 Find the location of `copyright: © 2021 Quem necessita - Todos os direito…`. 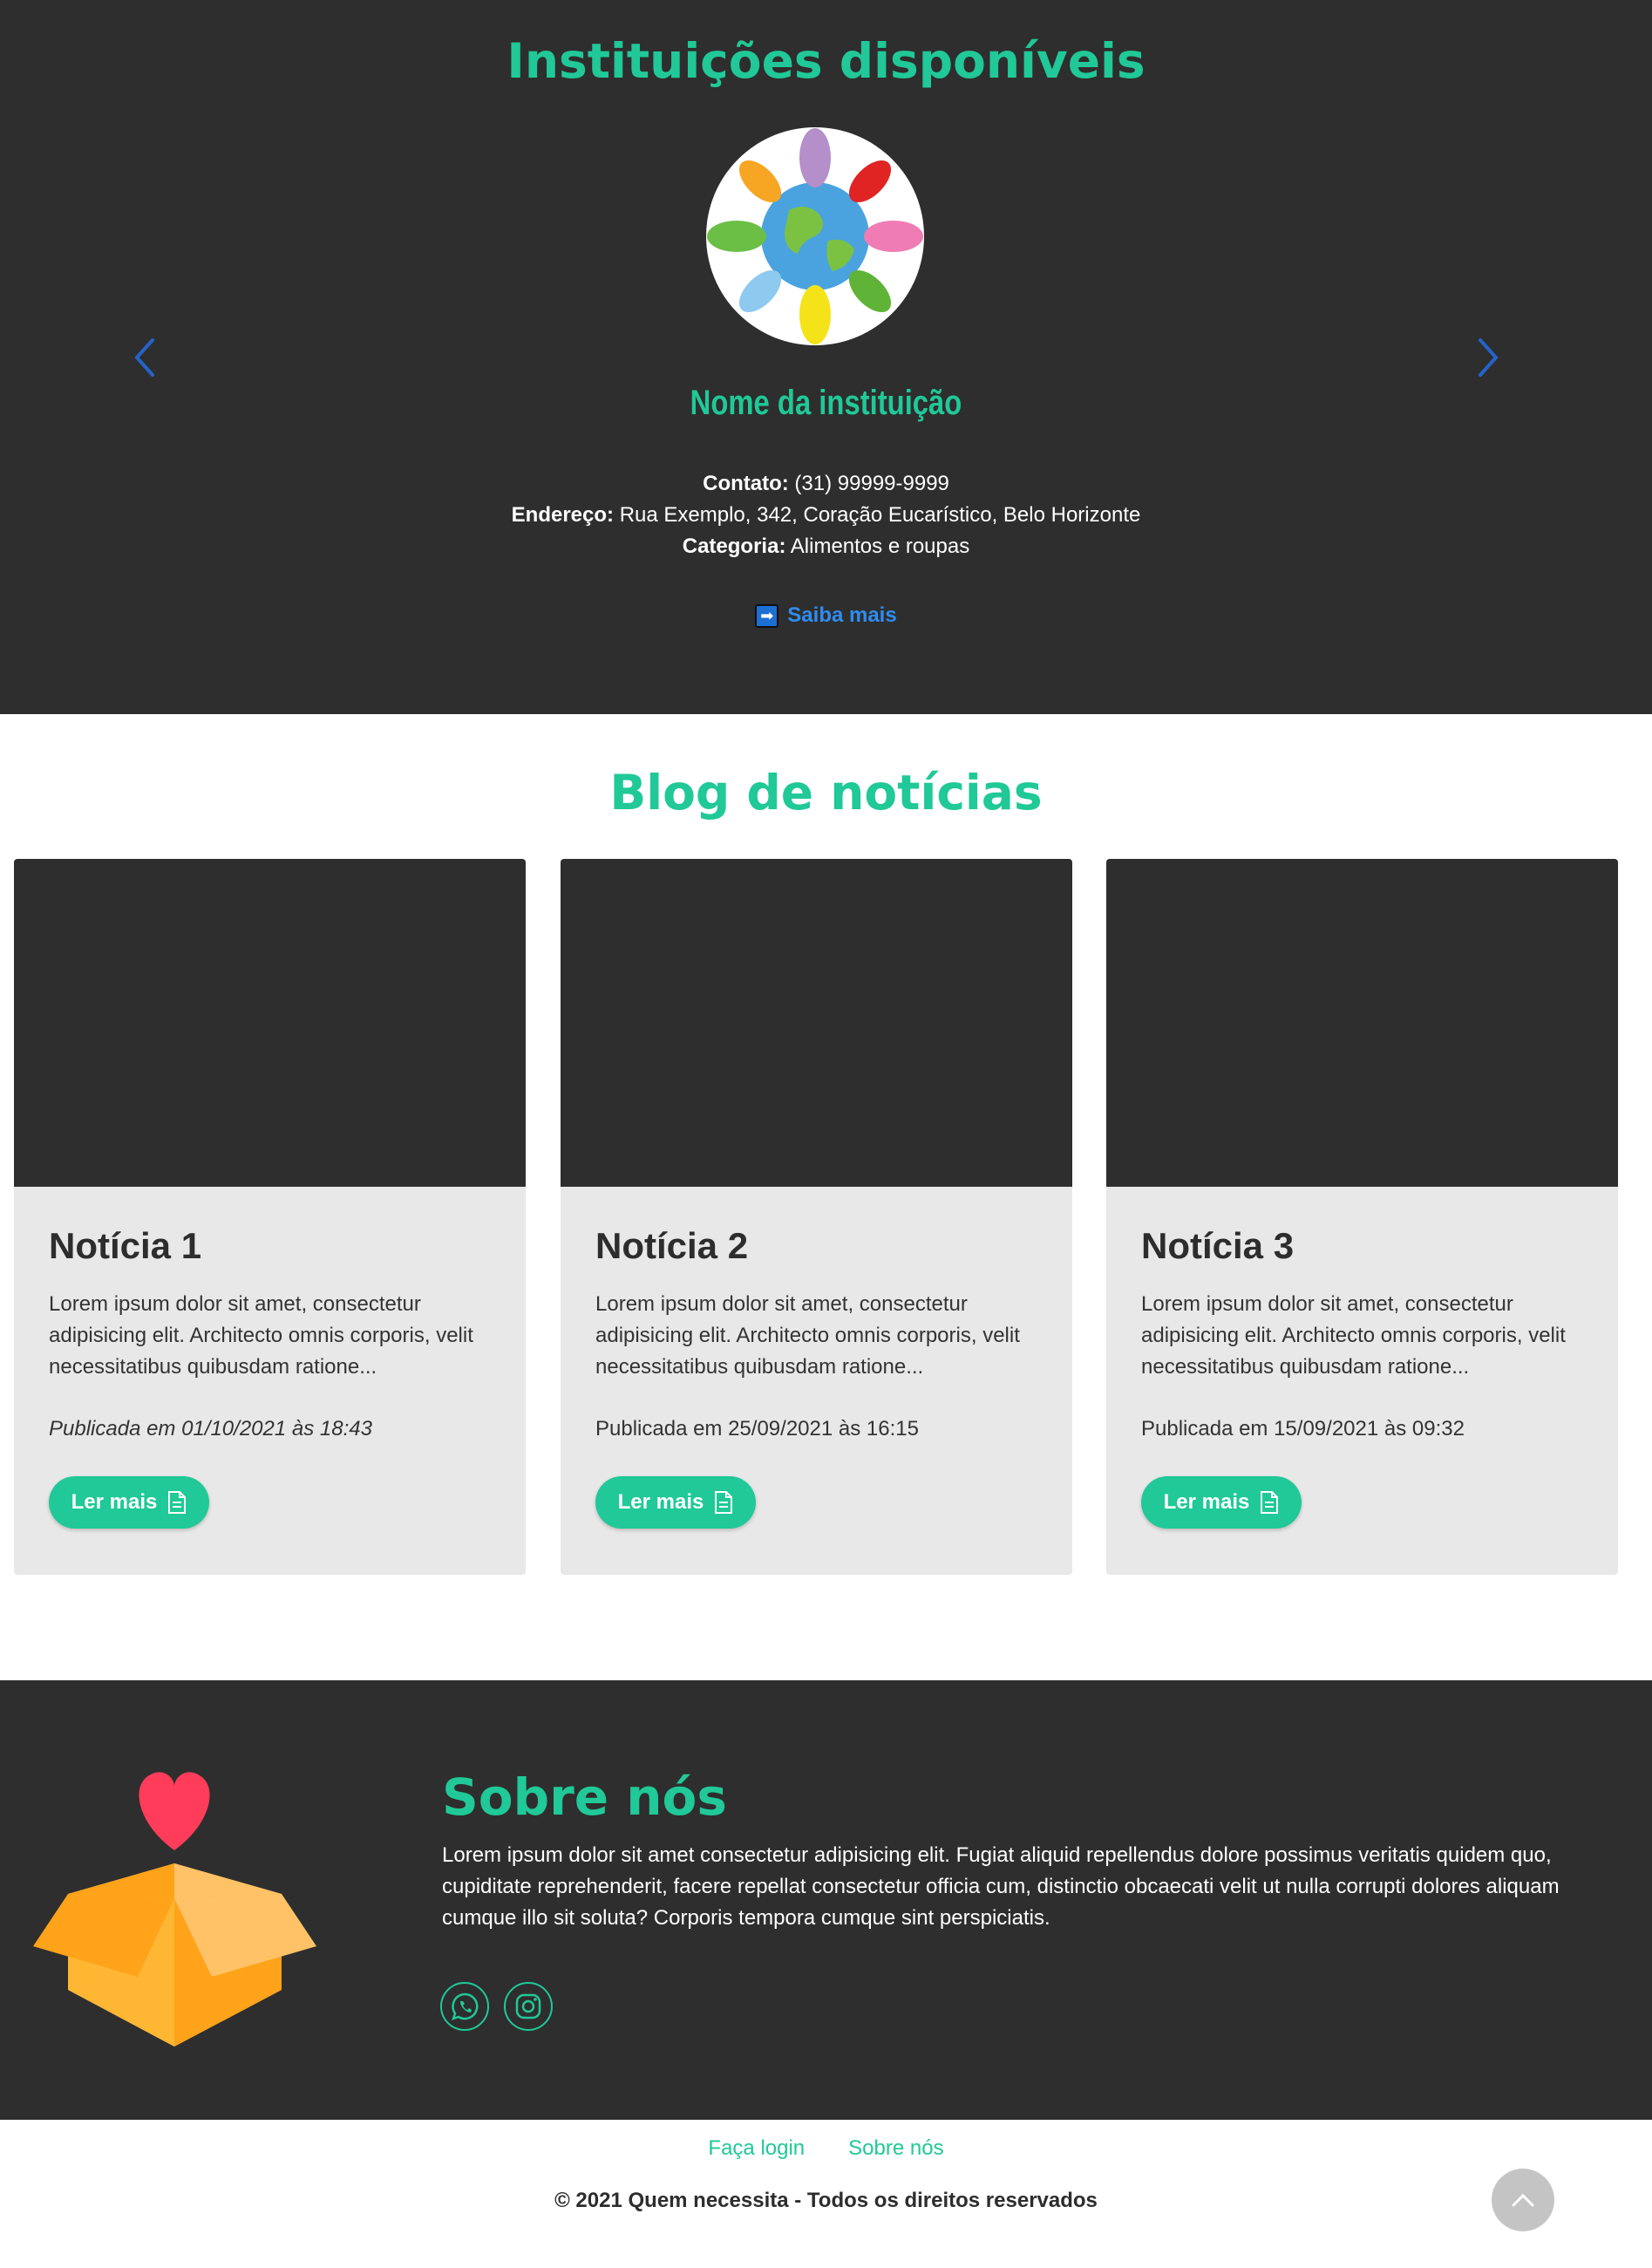

copyright: © 2021 Quem necessita - Todos os direito… is located at coordinates (826, 2200).